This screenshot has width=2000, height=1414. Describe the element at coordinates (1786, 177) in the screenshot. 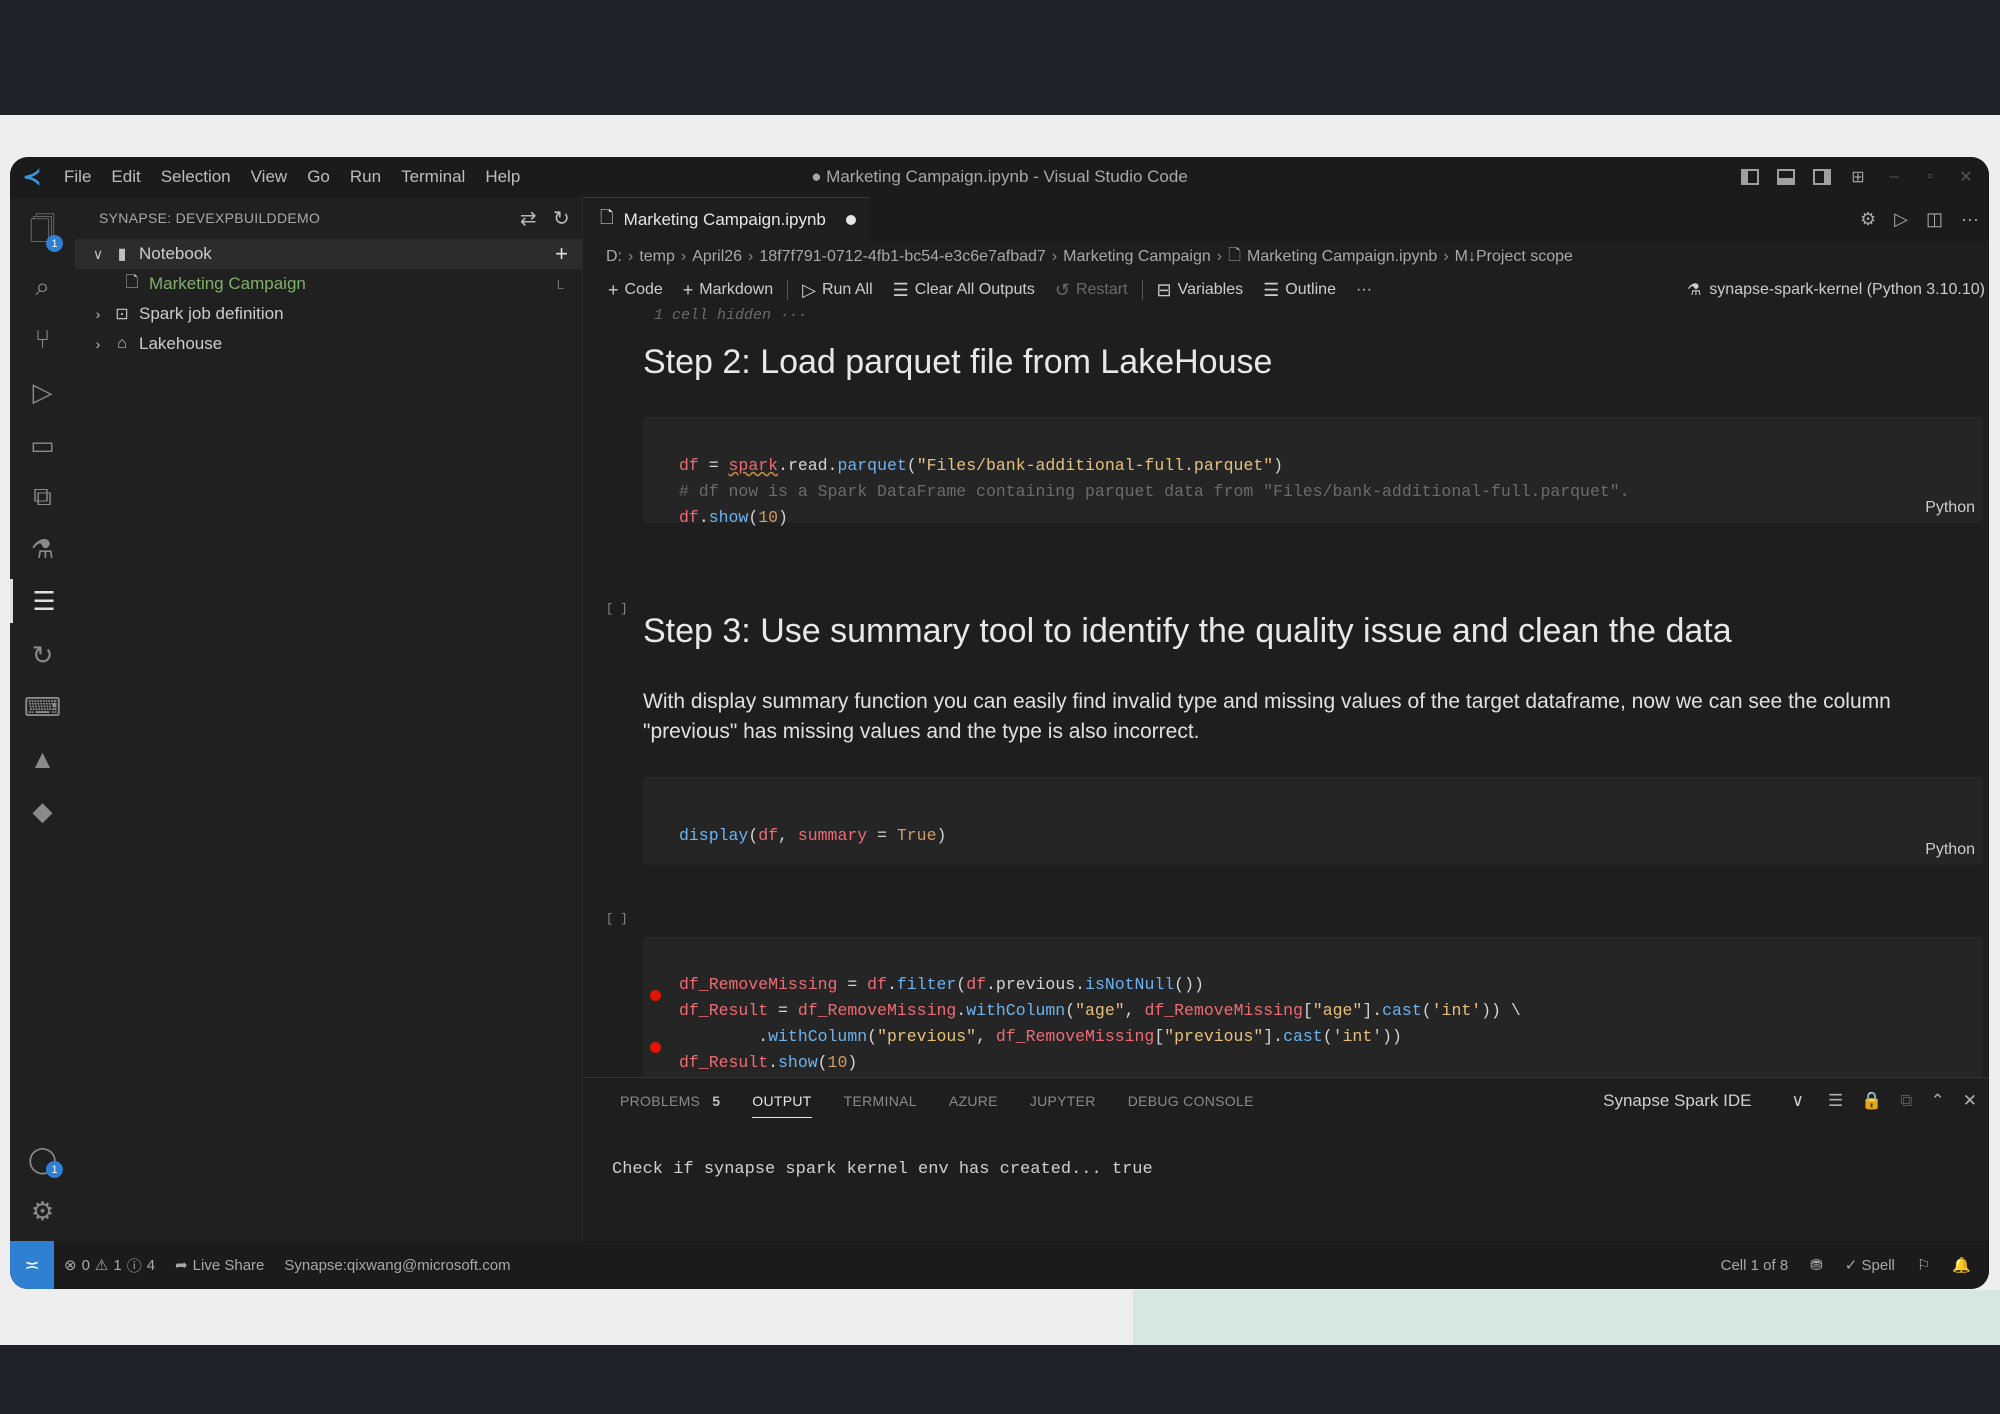

I see `toggle-panel-icon` at that location.